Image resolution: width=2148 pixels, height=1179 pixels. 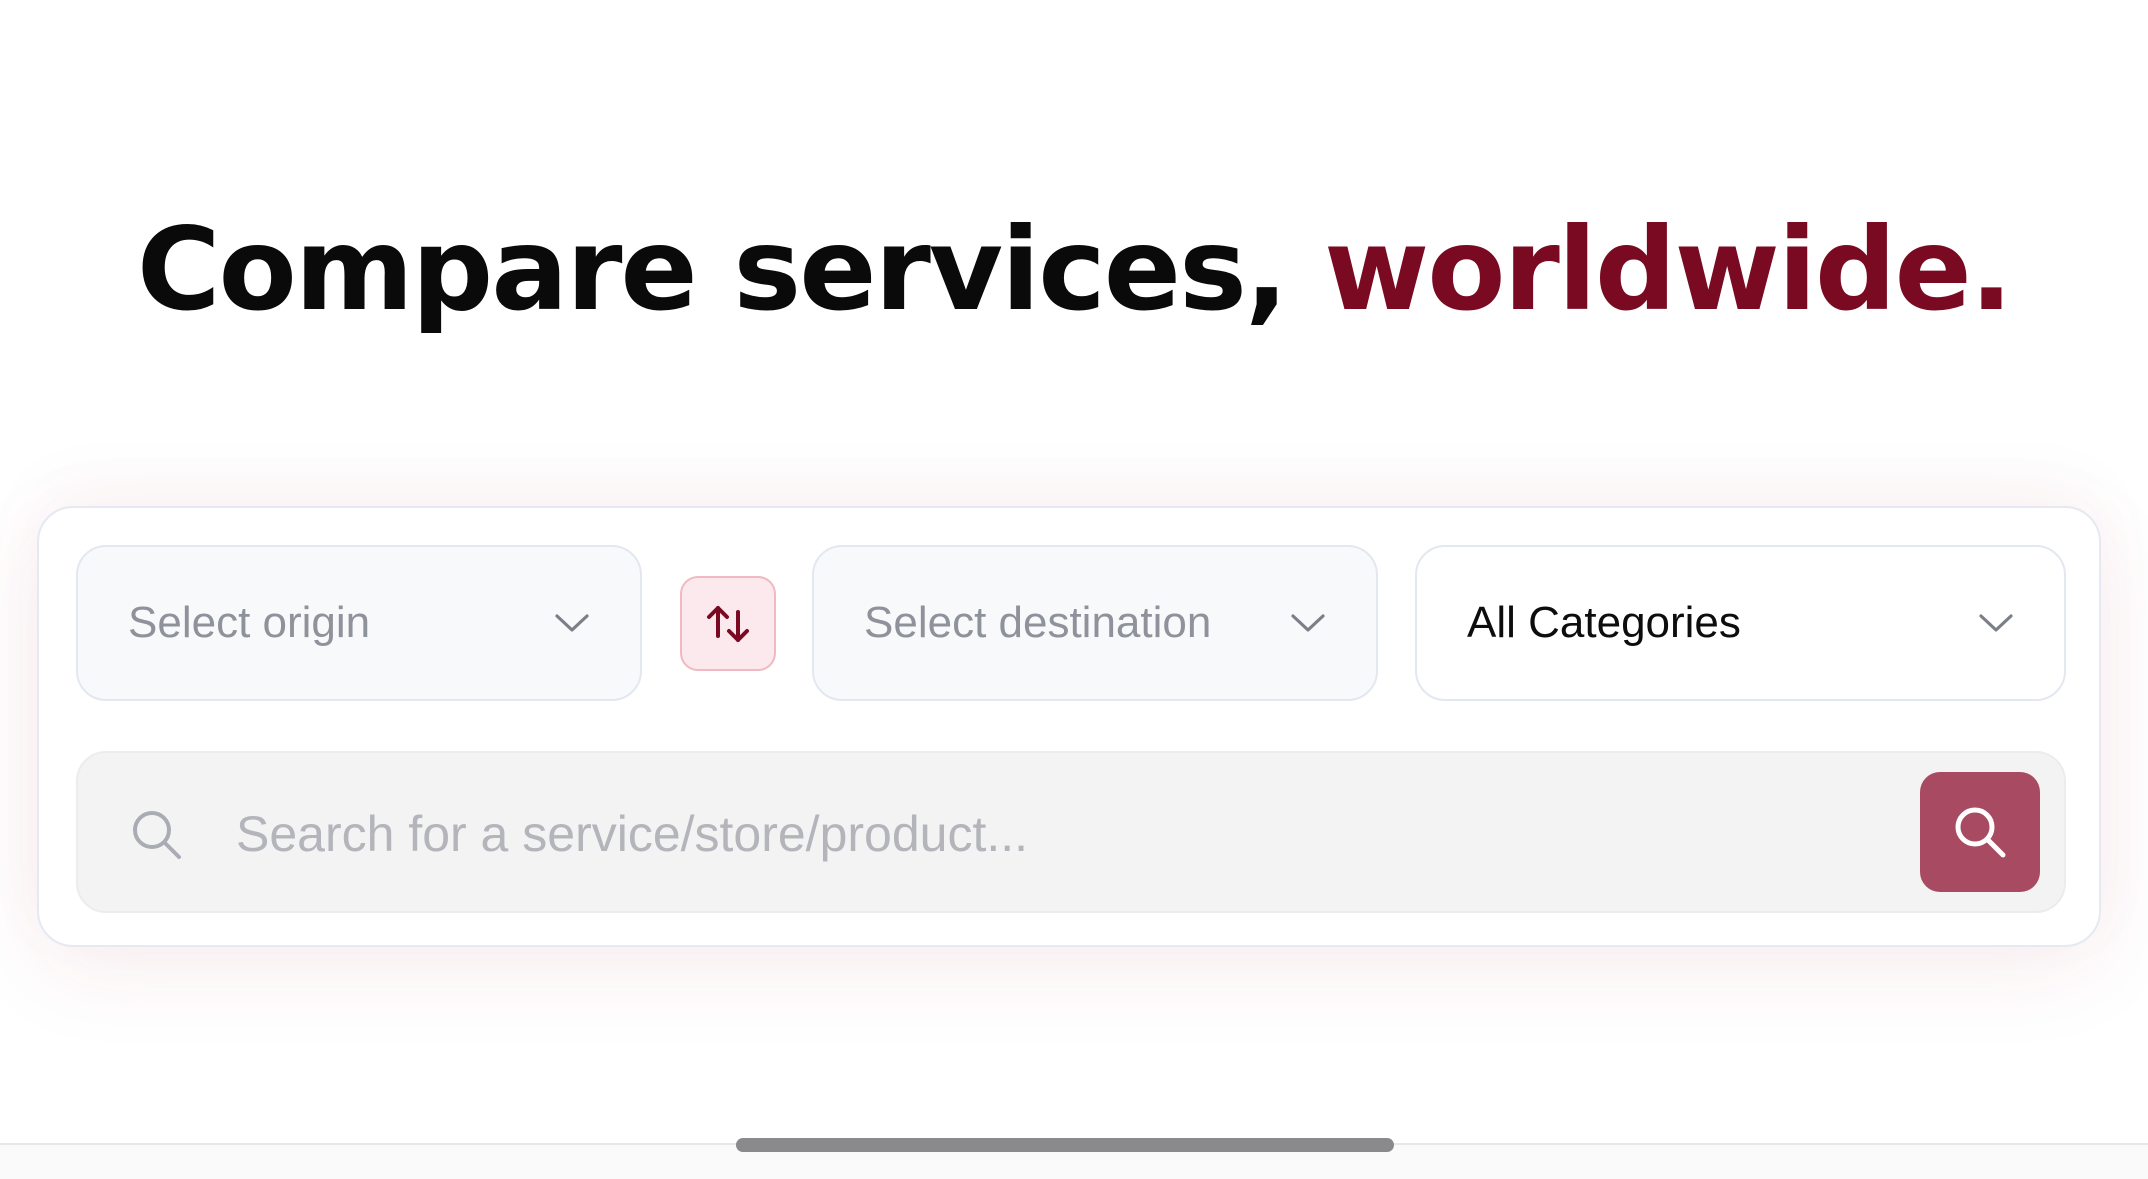 I want to click on swap-arrows-icon, so click(x=728, y=623).